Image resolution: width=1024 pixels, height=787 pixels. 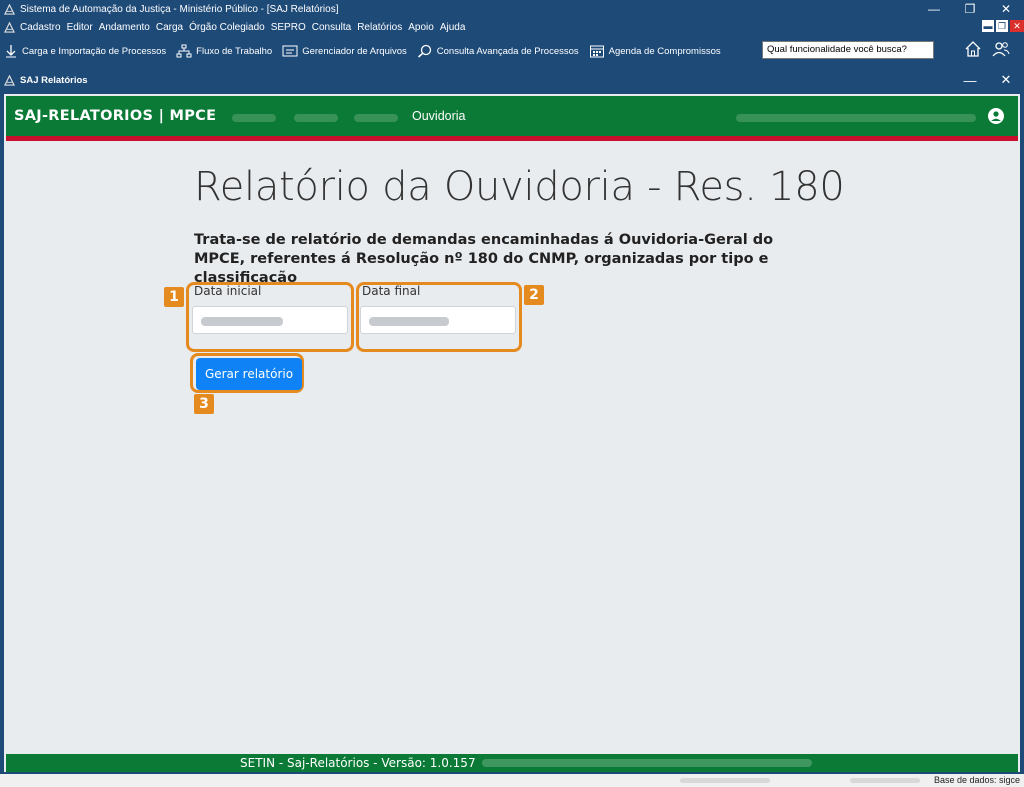 What do you see at coordinates (1001, 49) in the screenshot?
I see `users-icon` at bounding box center [1001, 49].